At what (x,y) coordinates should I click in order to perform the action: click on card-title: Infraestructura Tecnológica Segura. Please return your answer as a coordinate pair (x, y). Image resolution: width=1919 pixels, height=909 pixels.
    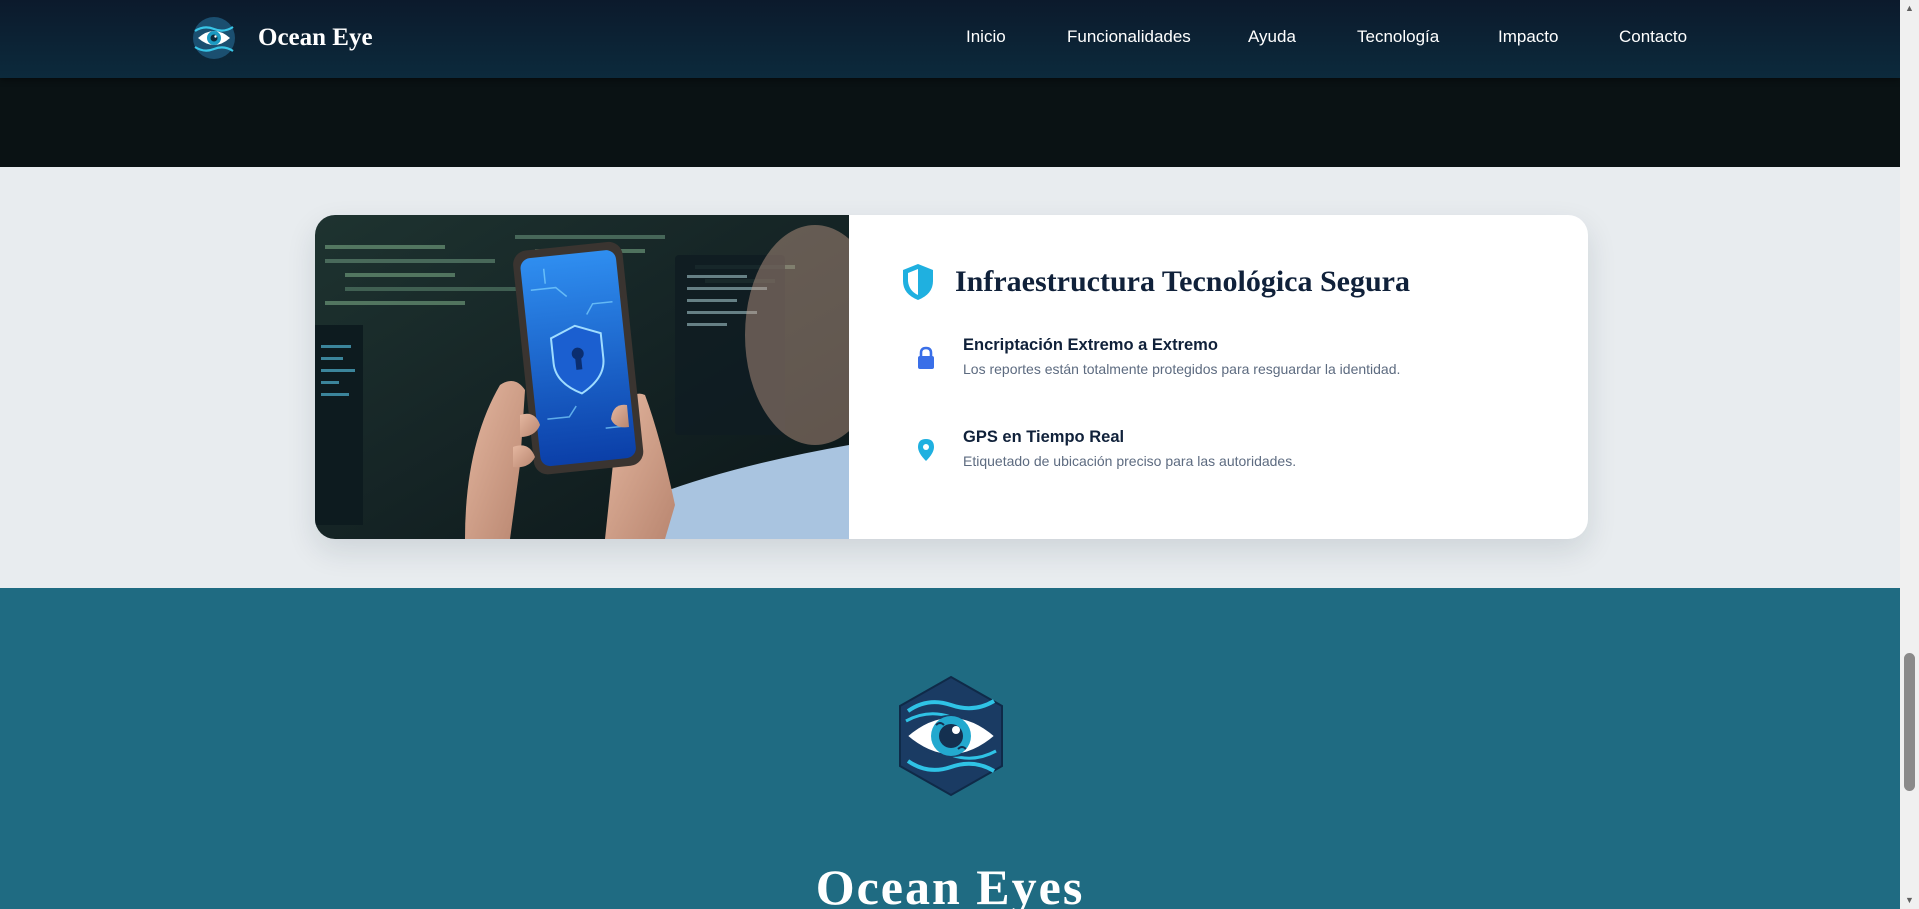
    Looking at the image, I should click on (1182, 281).